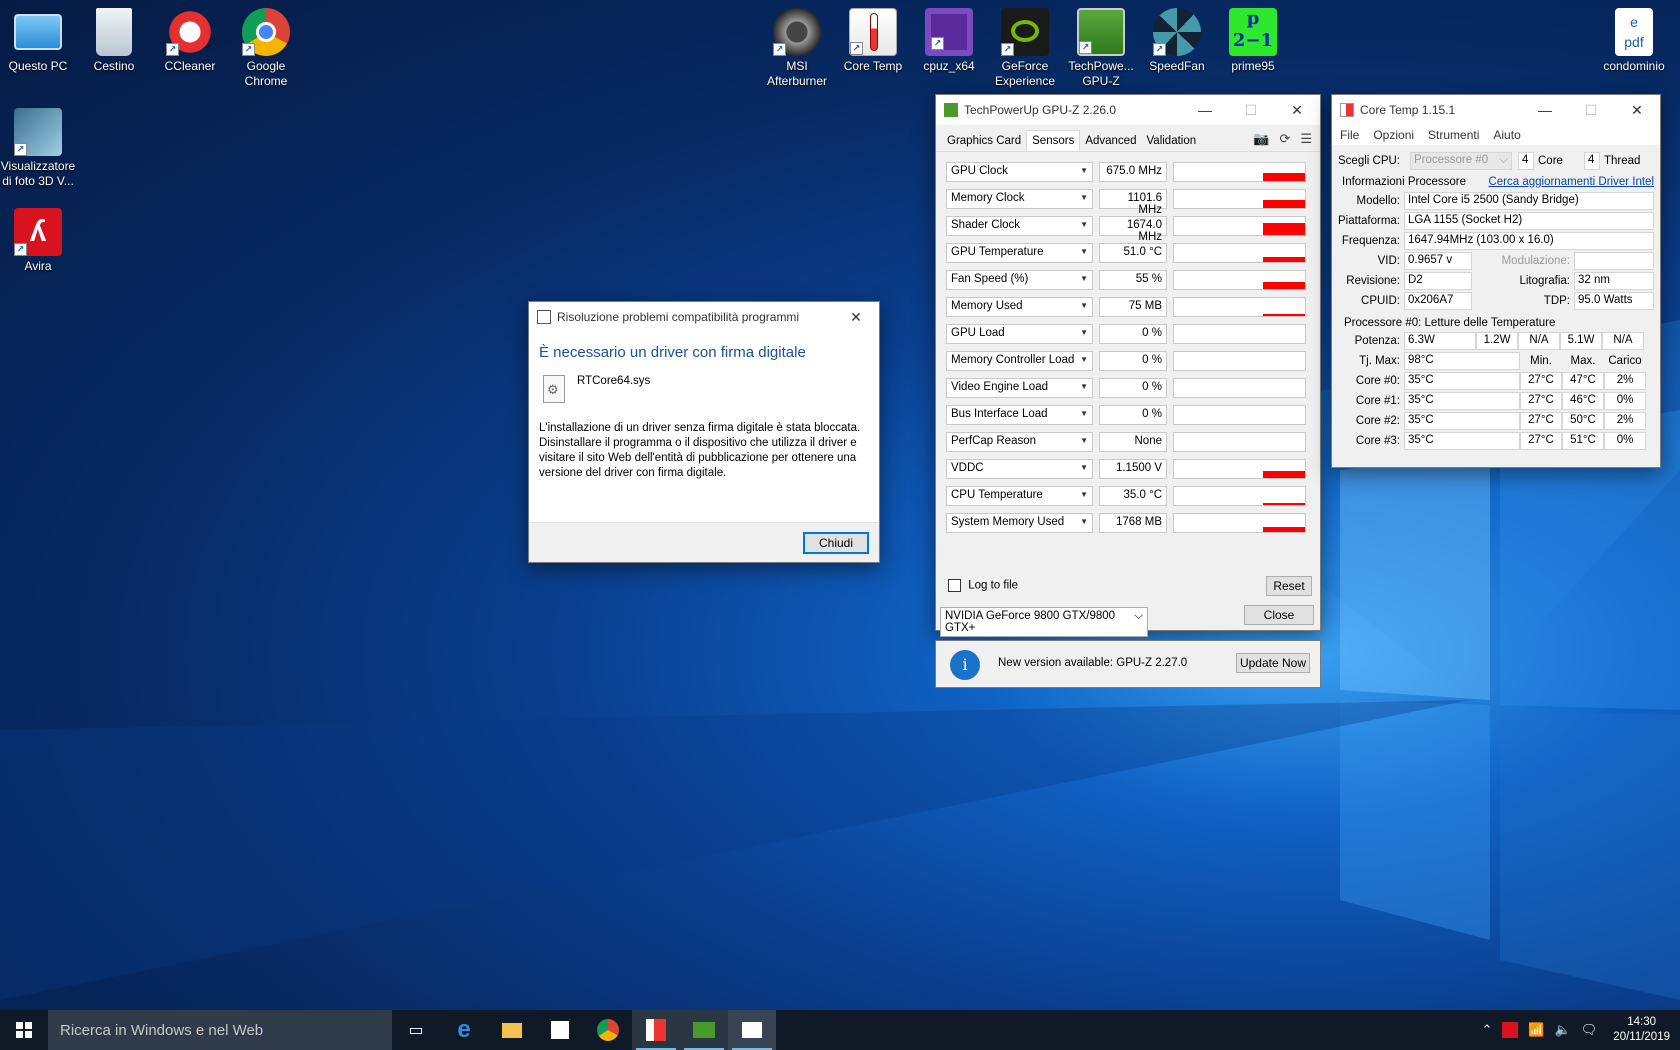 The width and height of the screenshot is (1680, 1050). I want to click on sensor-name: GPU Temperature ▼, so click(1019, 252).